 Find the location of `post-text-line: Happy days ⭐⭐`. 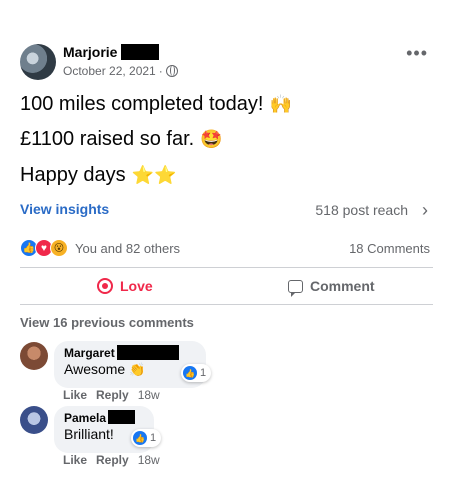

post-text-line: Happy days ⭐⭐ is located at coordinates (98, 175).